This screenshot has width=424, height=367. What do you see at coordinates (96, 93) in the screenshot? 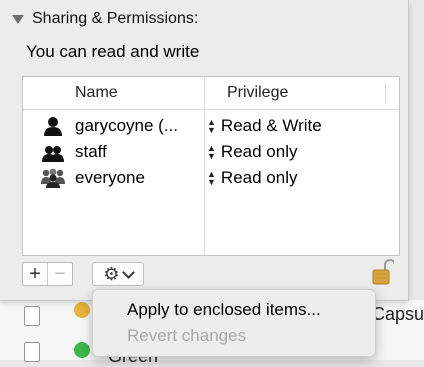
I see `column-header-name: Name` at bounding box center [96, 93].